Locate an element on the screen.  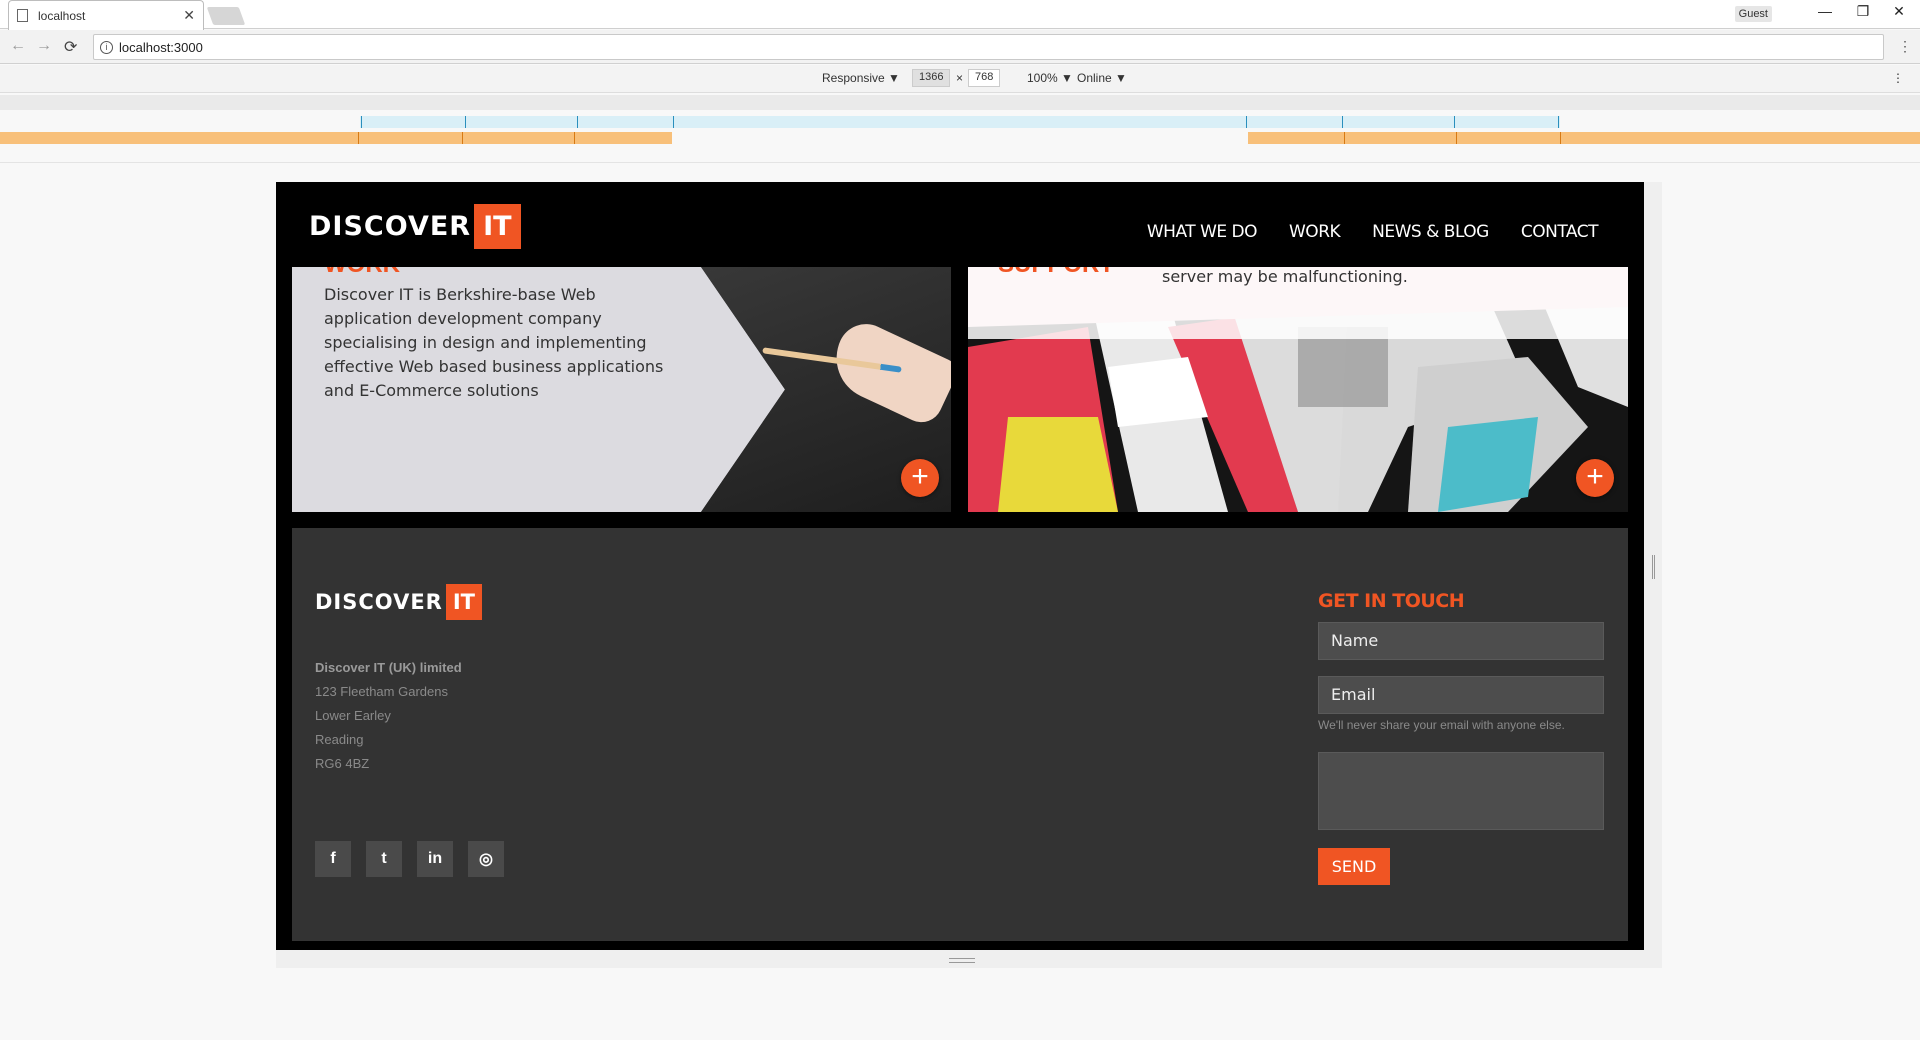
tab-title: localhost is located at coordinates (62, 15).